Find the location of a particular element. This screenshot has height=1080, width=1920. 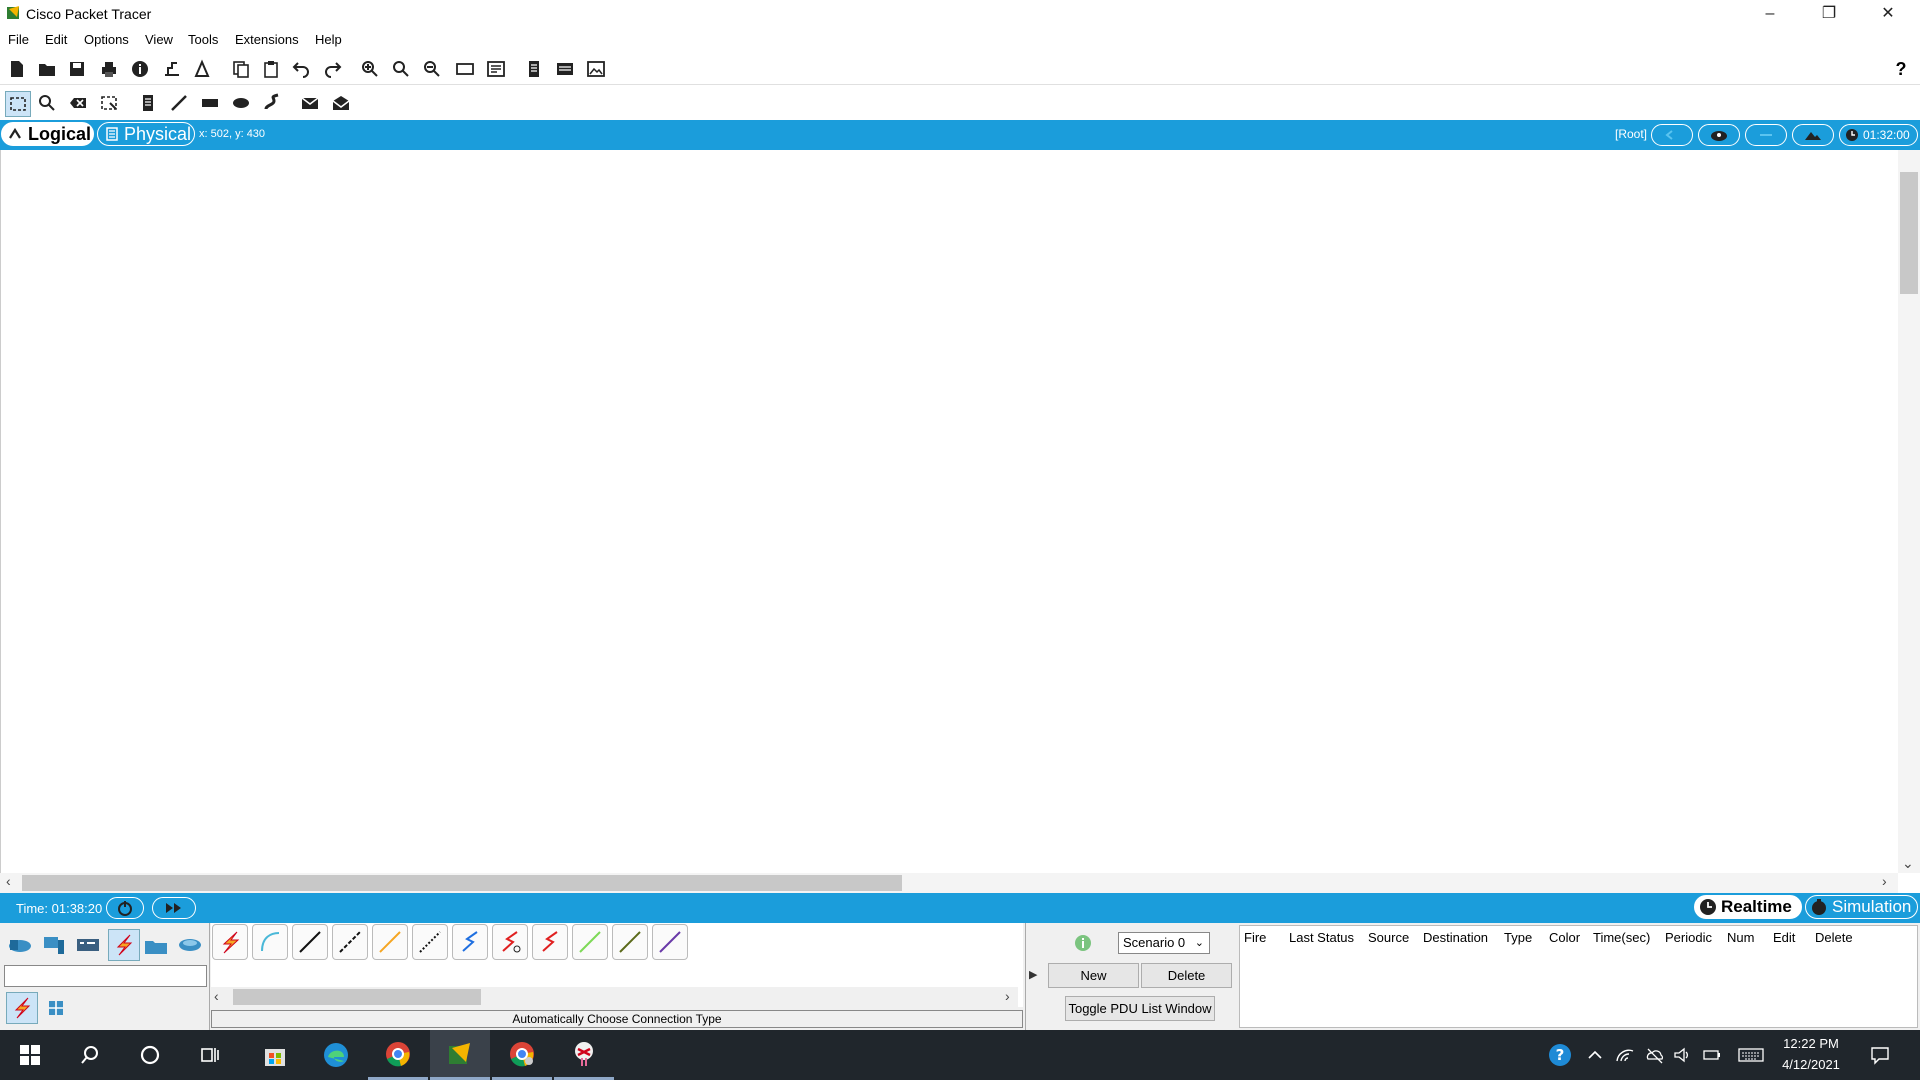

onedrive-offline-icon is located at coordinates (1655, 1055).